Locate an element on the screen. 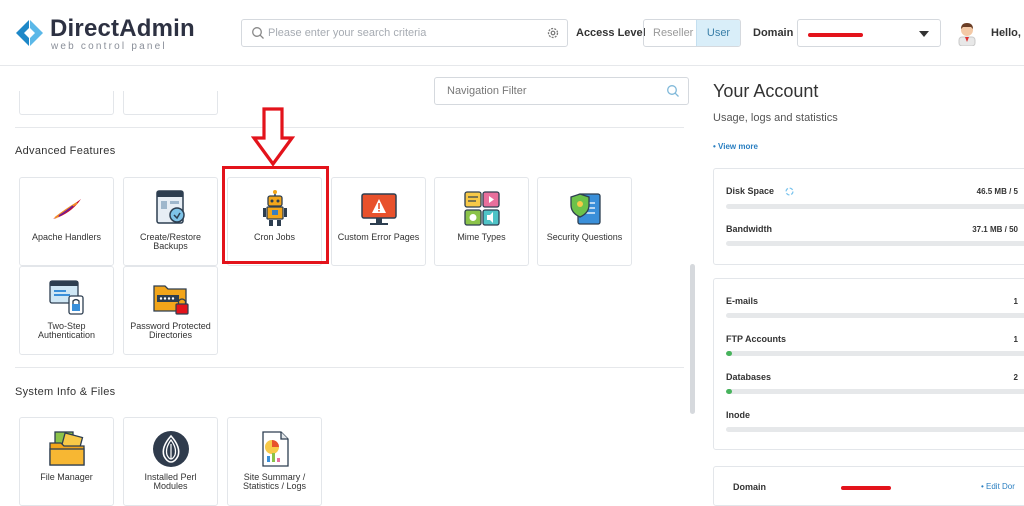 This screenshot has width=1024, height=506. tile-label: Security Questions is located at coordinates (584, 237).